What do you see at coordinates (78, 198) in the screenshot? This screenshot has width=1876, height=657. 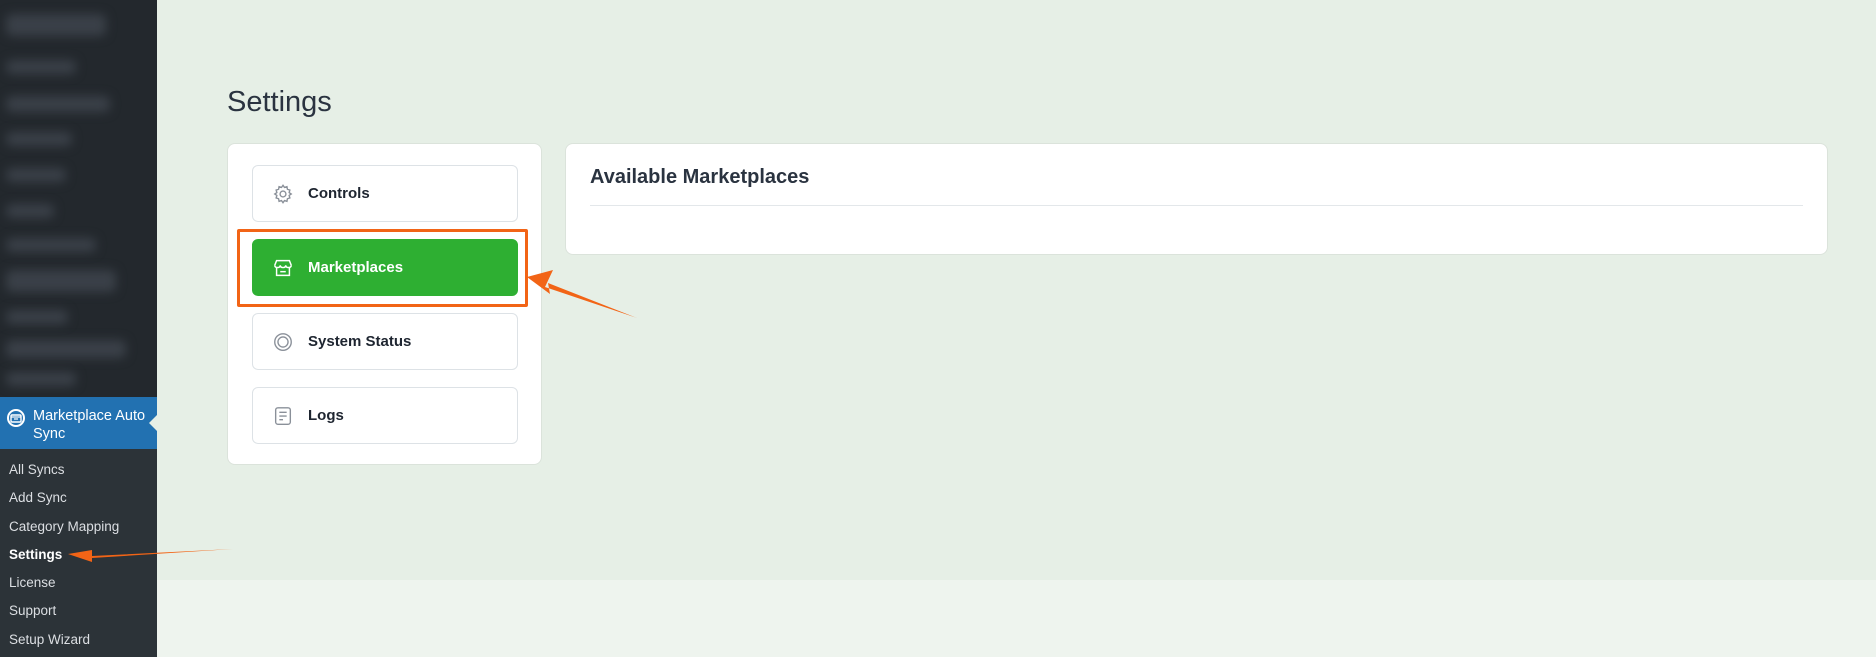 I see `blurred-admin-menu` at bounding box center [78, 198].